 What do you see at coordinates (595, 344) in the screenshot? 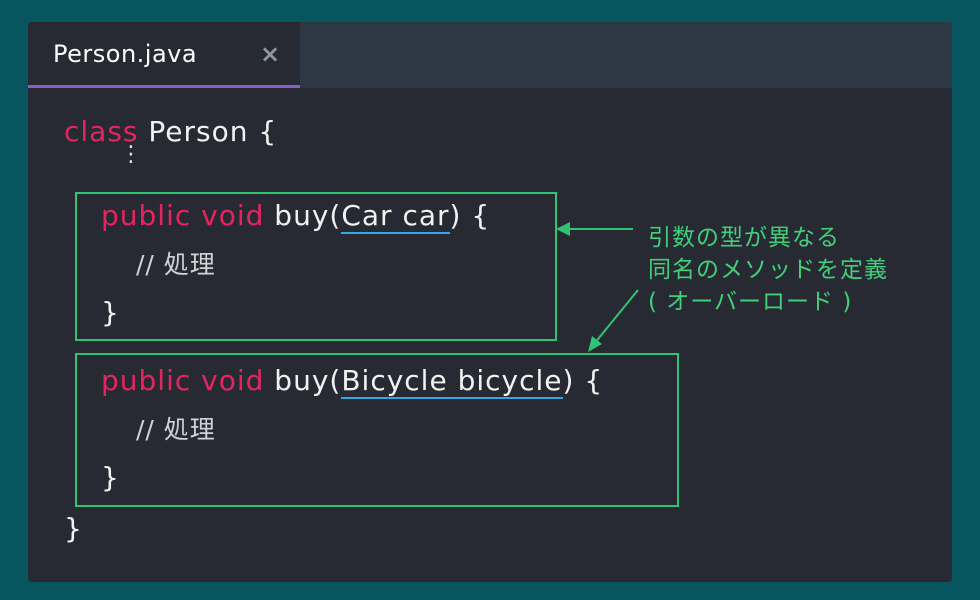
I see `arrow-head-bicycle` at bounding box center [595, 344].